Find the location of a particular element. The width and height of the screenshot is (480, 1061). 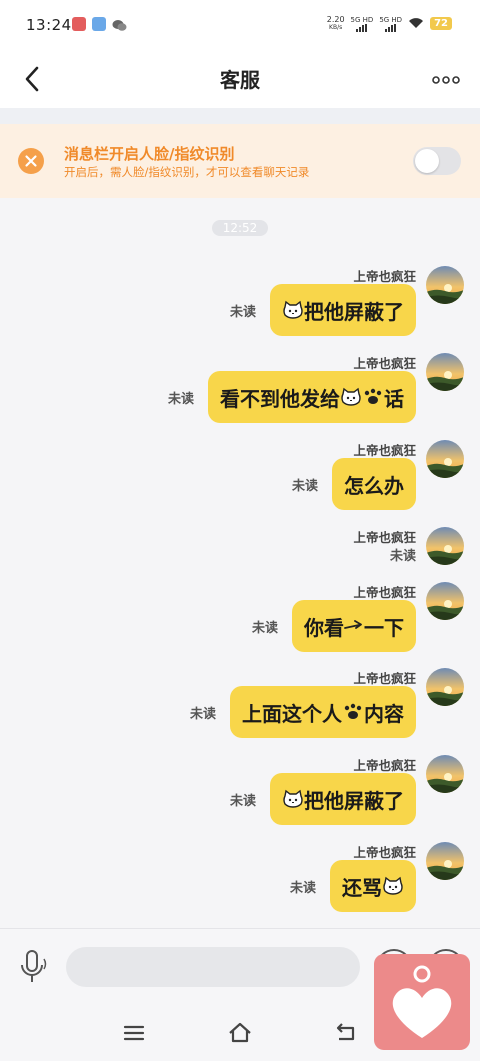

message-row: 未读 看不到他发给 话 is located at coordinates (292, 397).